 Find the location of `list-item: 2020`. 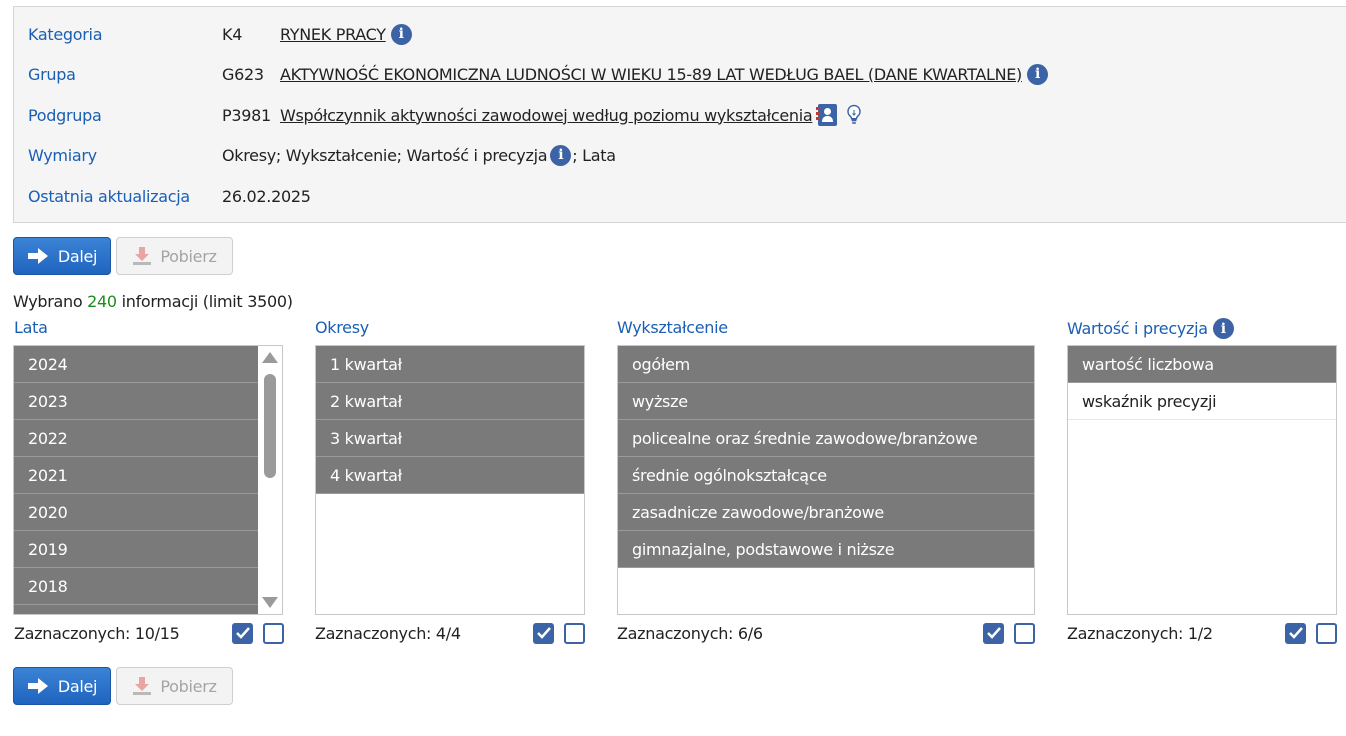

list-item: 2020 is located at coordinates (136, 512).